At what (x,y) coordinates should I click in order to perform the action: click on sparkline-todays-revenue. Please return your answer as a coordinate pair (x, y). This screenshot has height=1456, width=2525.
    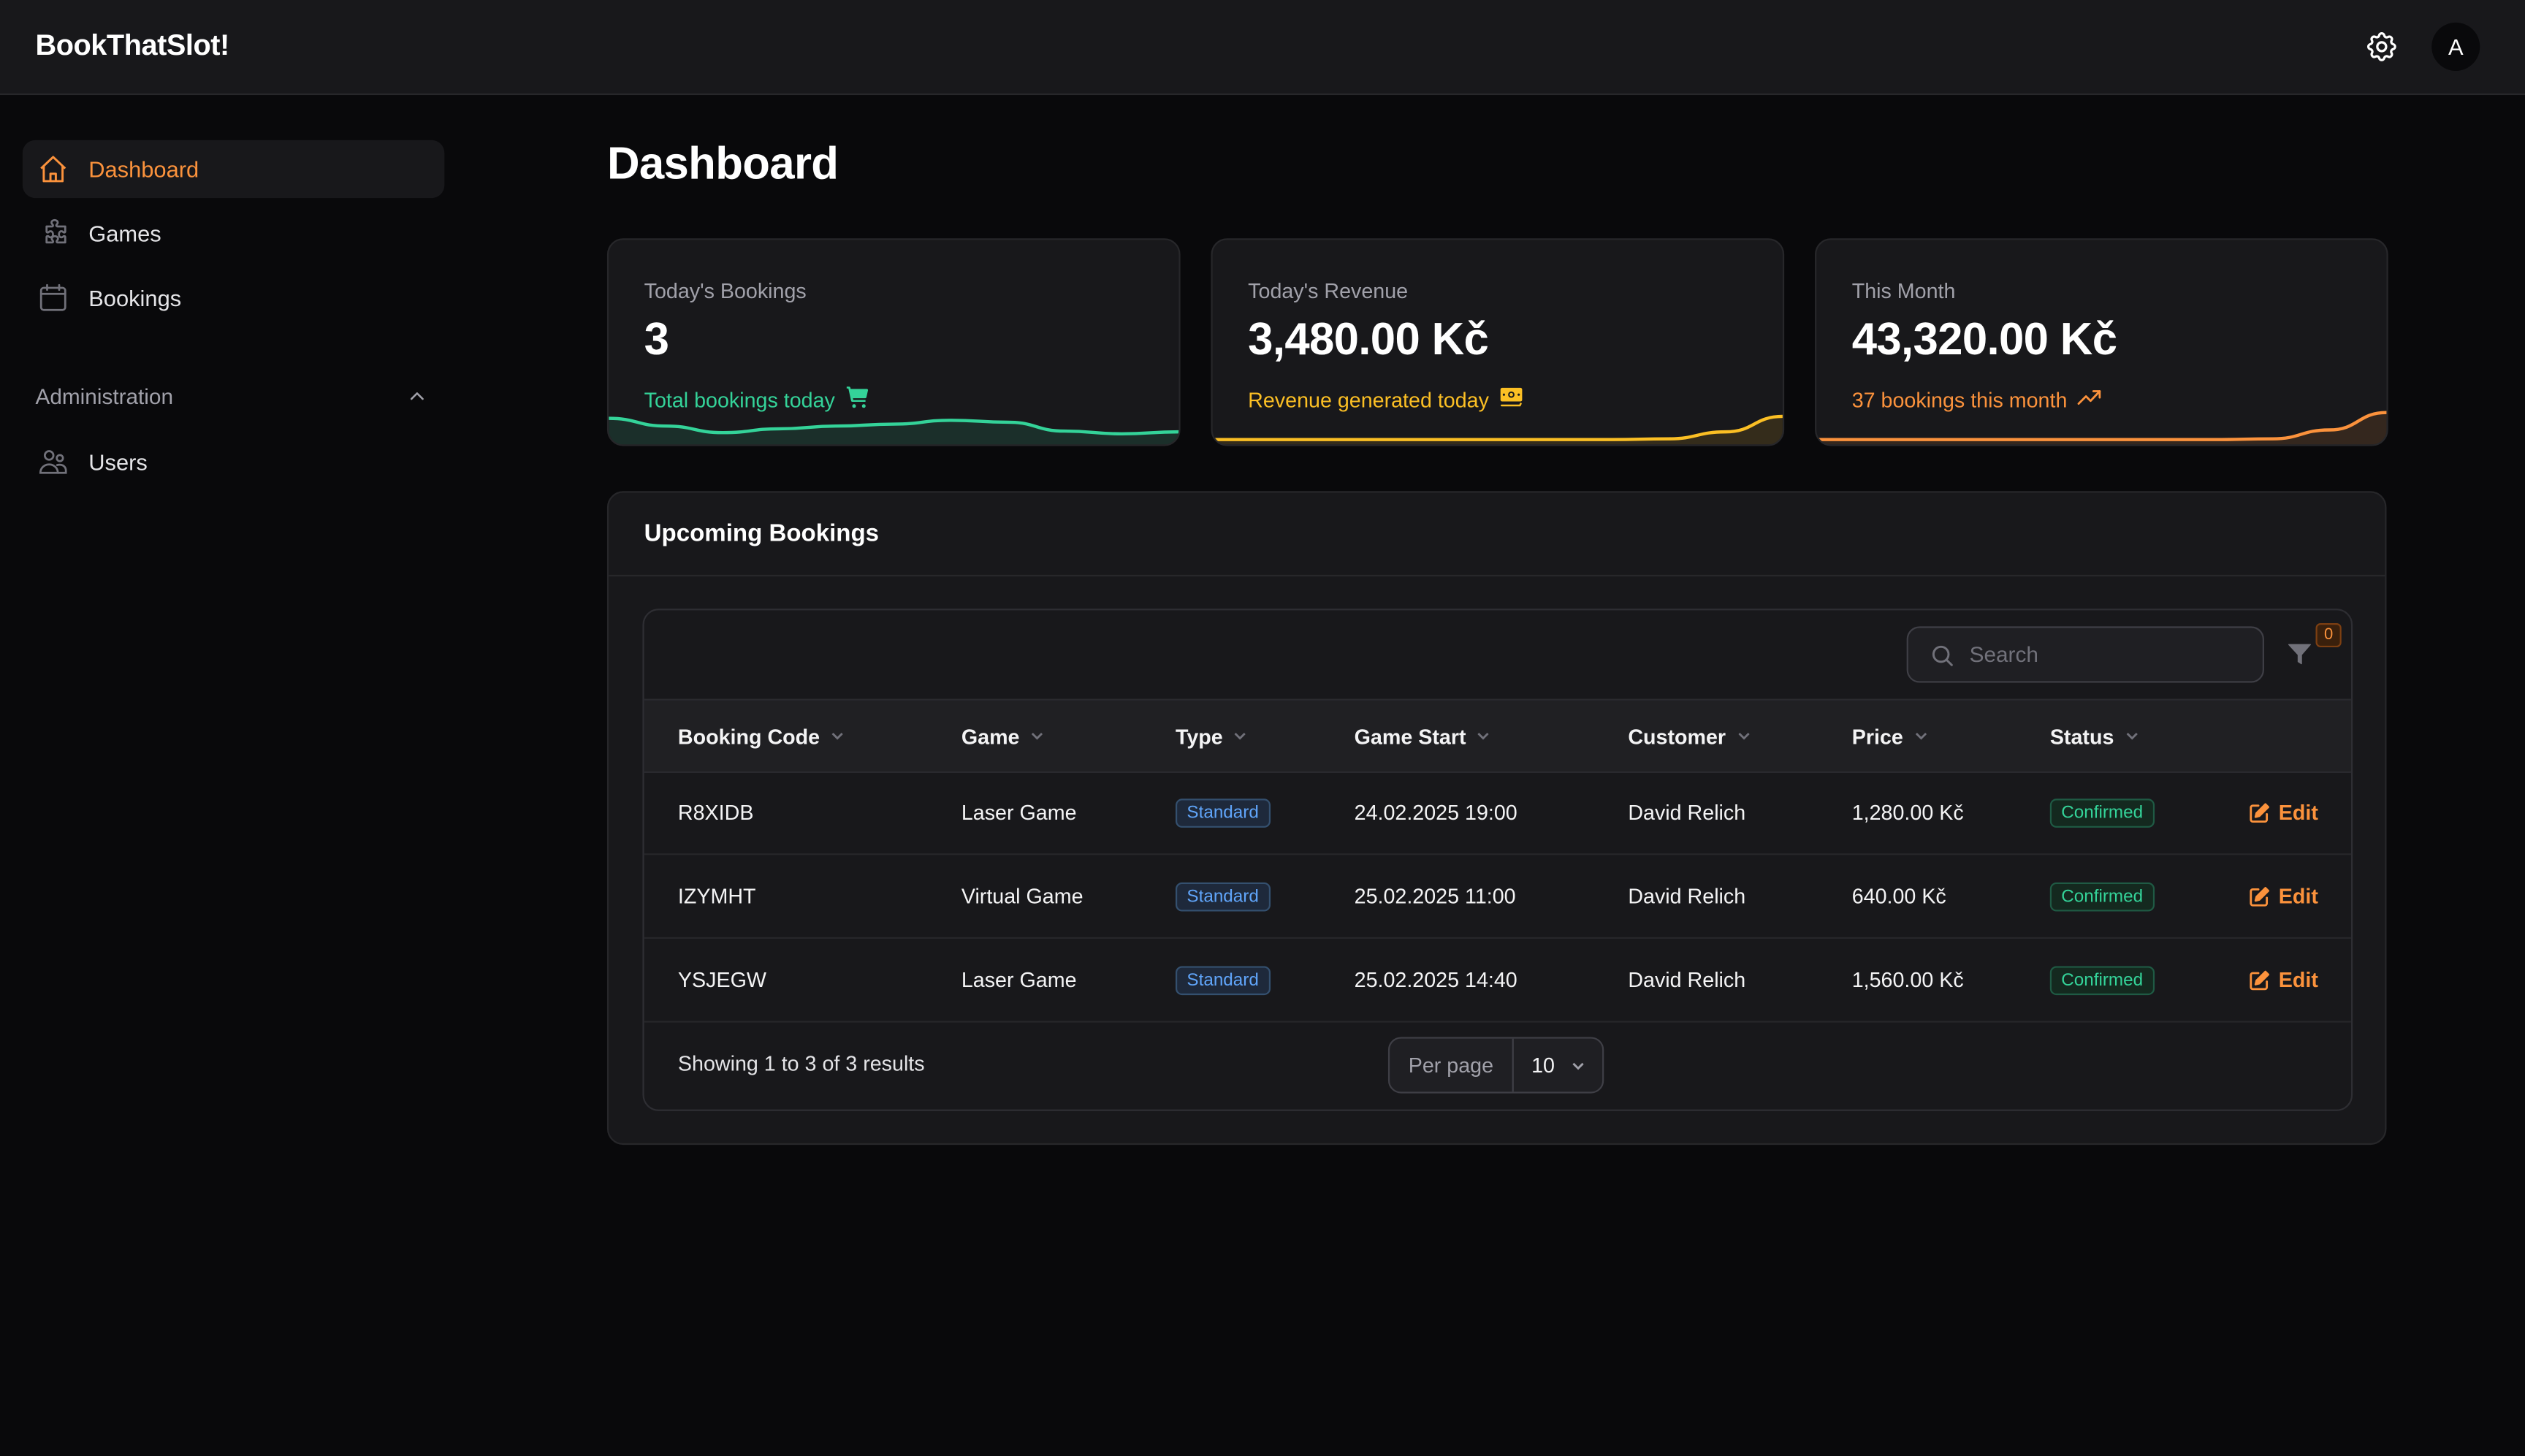
    Looking at the image, I should click on (1498, 429).